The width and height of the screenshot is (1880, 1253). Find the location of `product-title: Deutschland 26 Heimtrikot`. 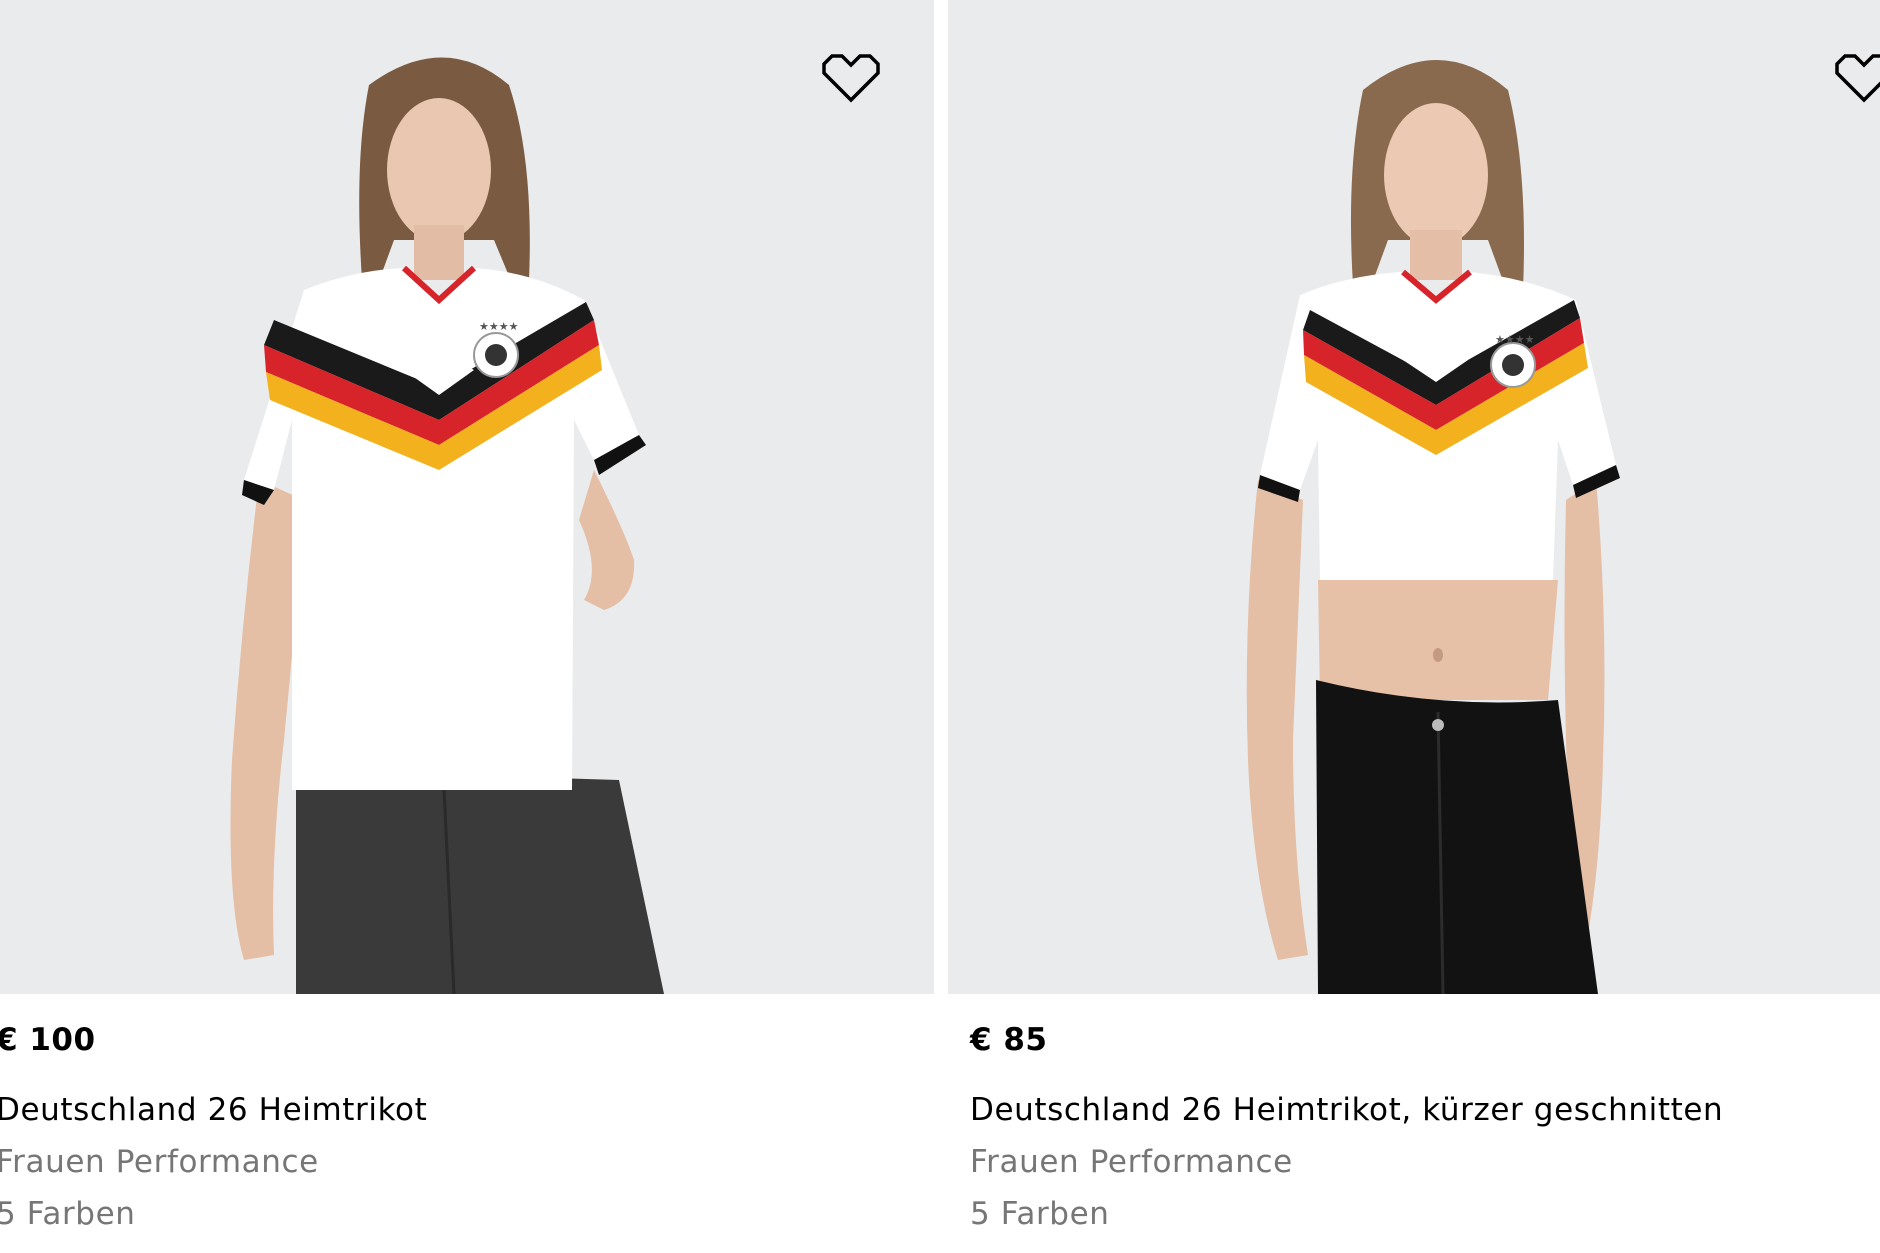

product-title: Deutschland 26 Heimtrikot is located at coordinates (467, 1110).